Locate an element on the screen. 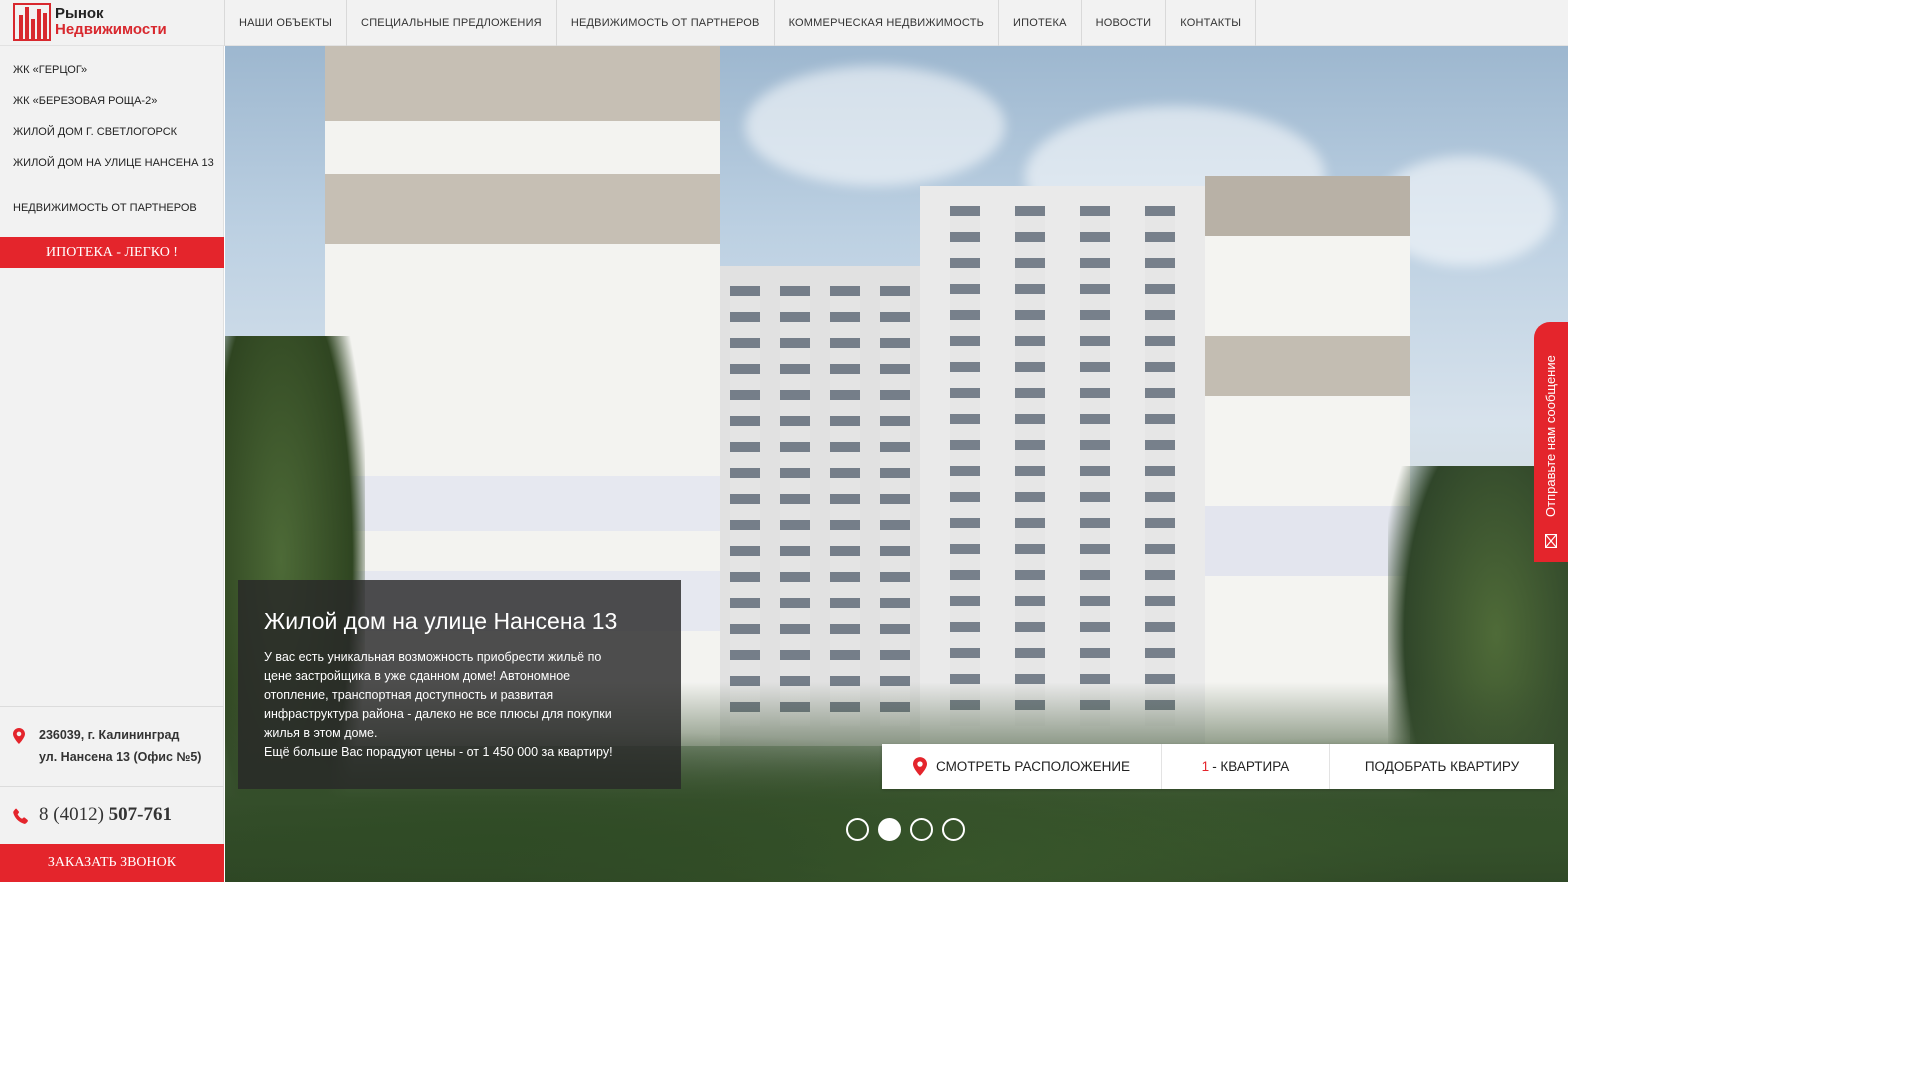  view-location-button: СМОТРЕТЬ РАСПОЛОЖЕНИЕ is located at coordinates (1022, 766).